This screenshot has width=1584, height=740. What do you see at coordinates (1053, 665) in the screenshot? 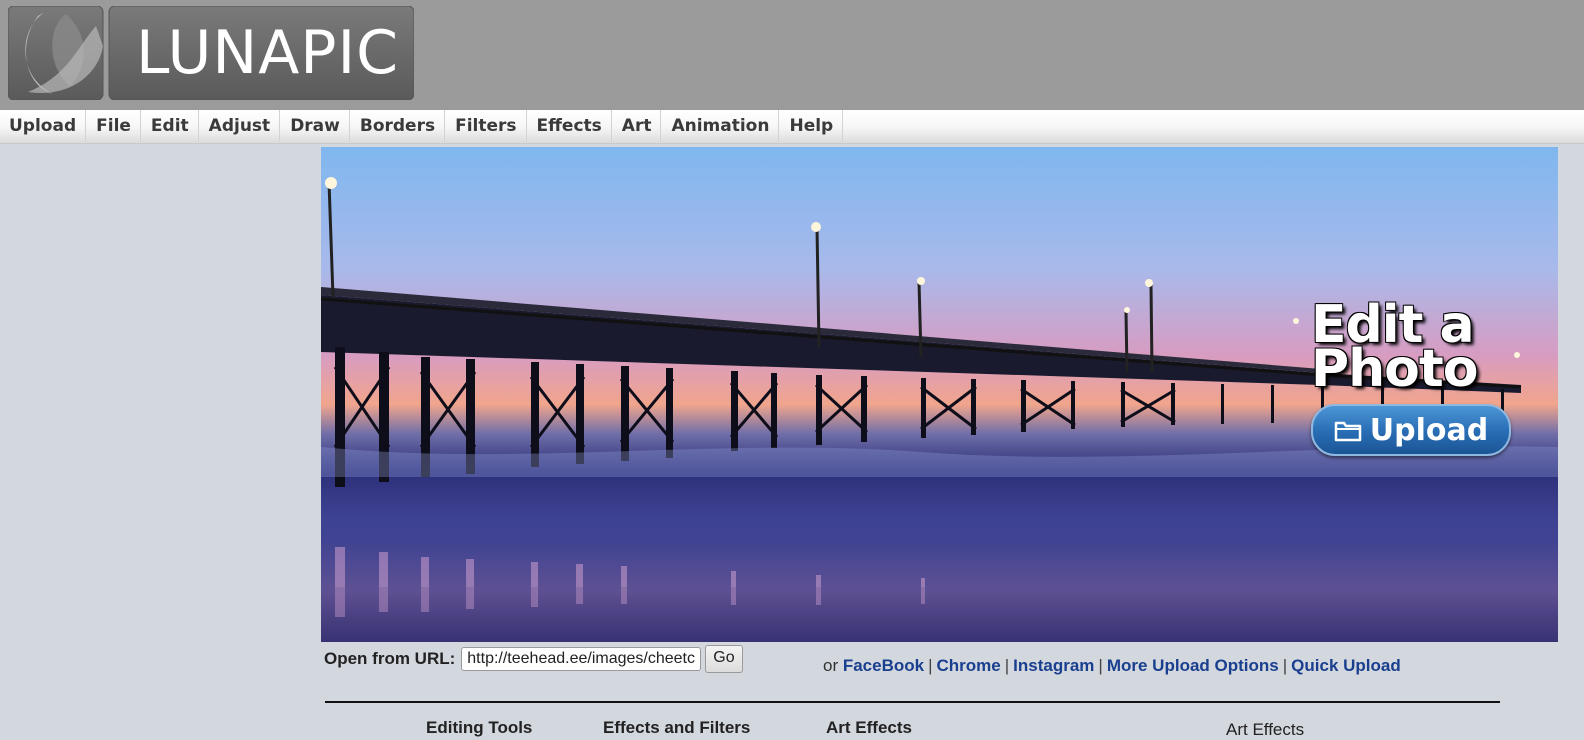
I see `instagram-link: Instagram` at bounding box center [1053, 665].